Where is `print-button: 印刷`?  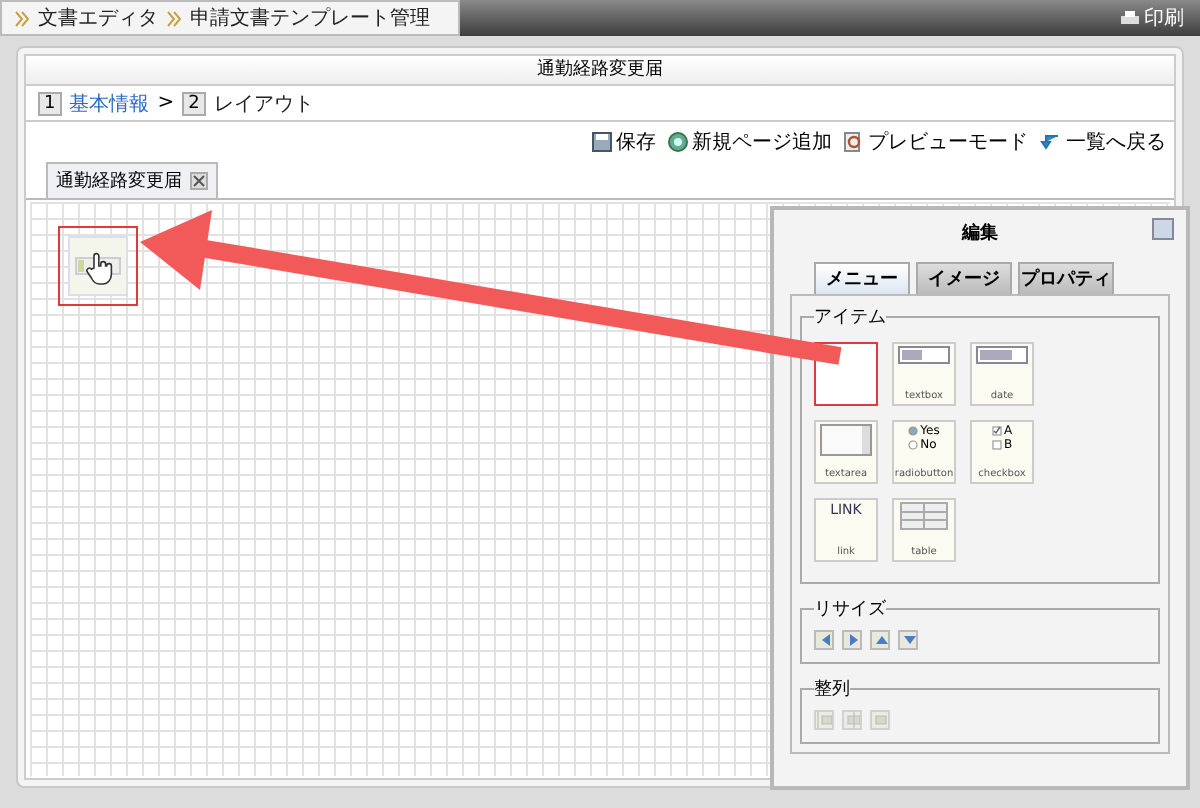
print-button: 印刷 is located at coordinates (1152, 18).